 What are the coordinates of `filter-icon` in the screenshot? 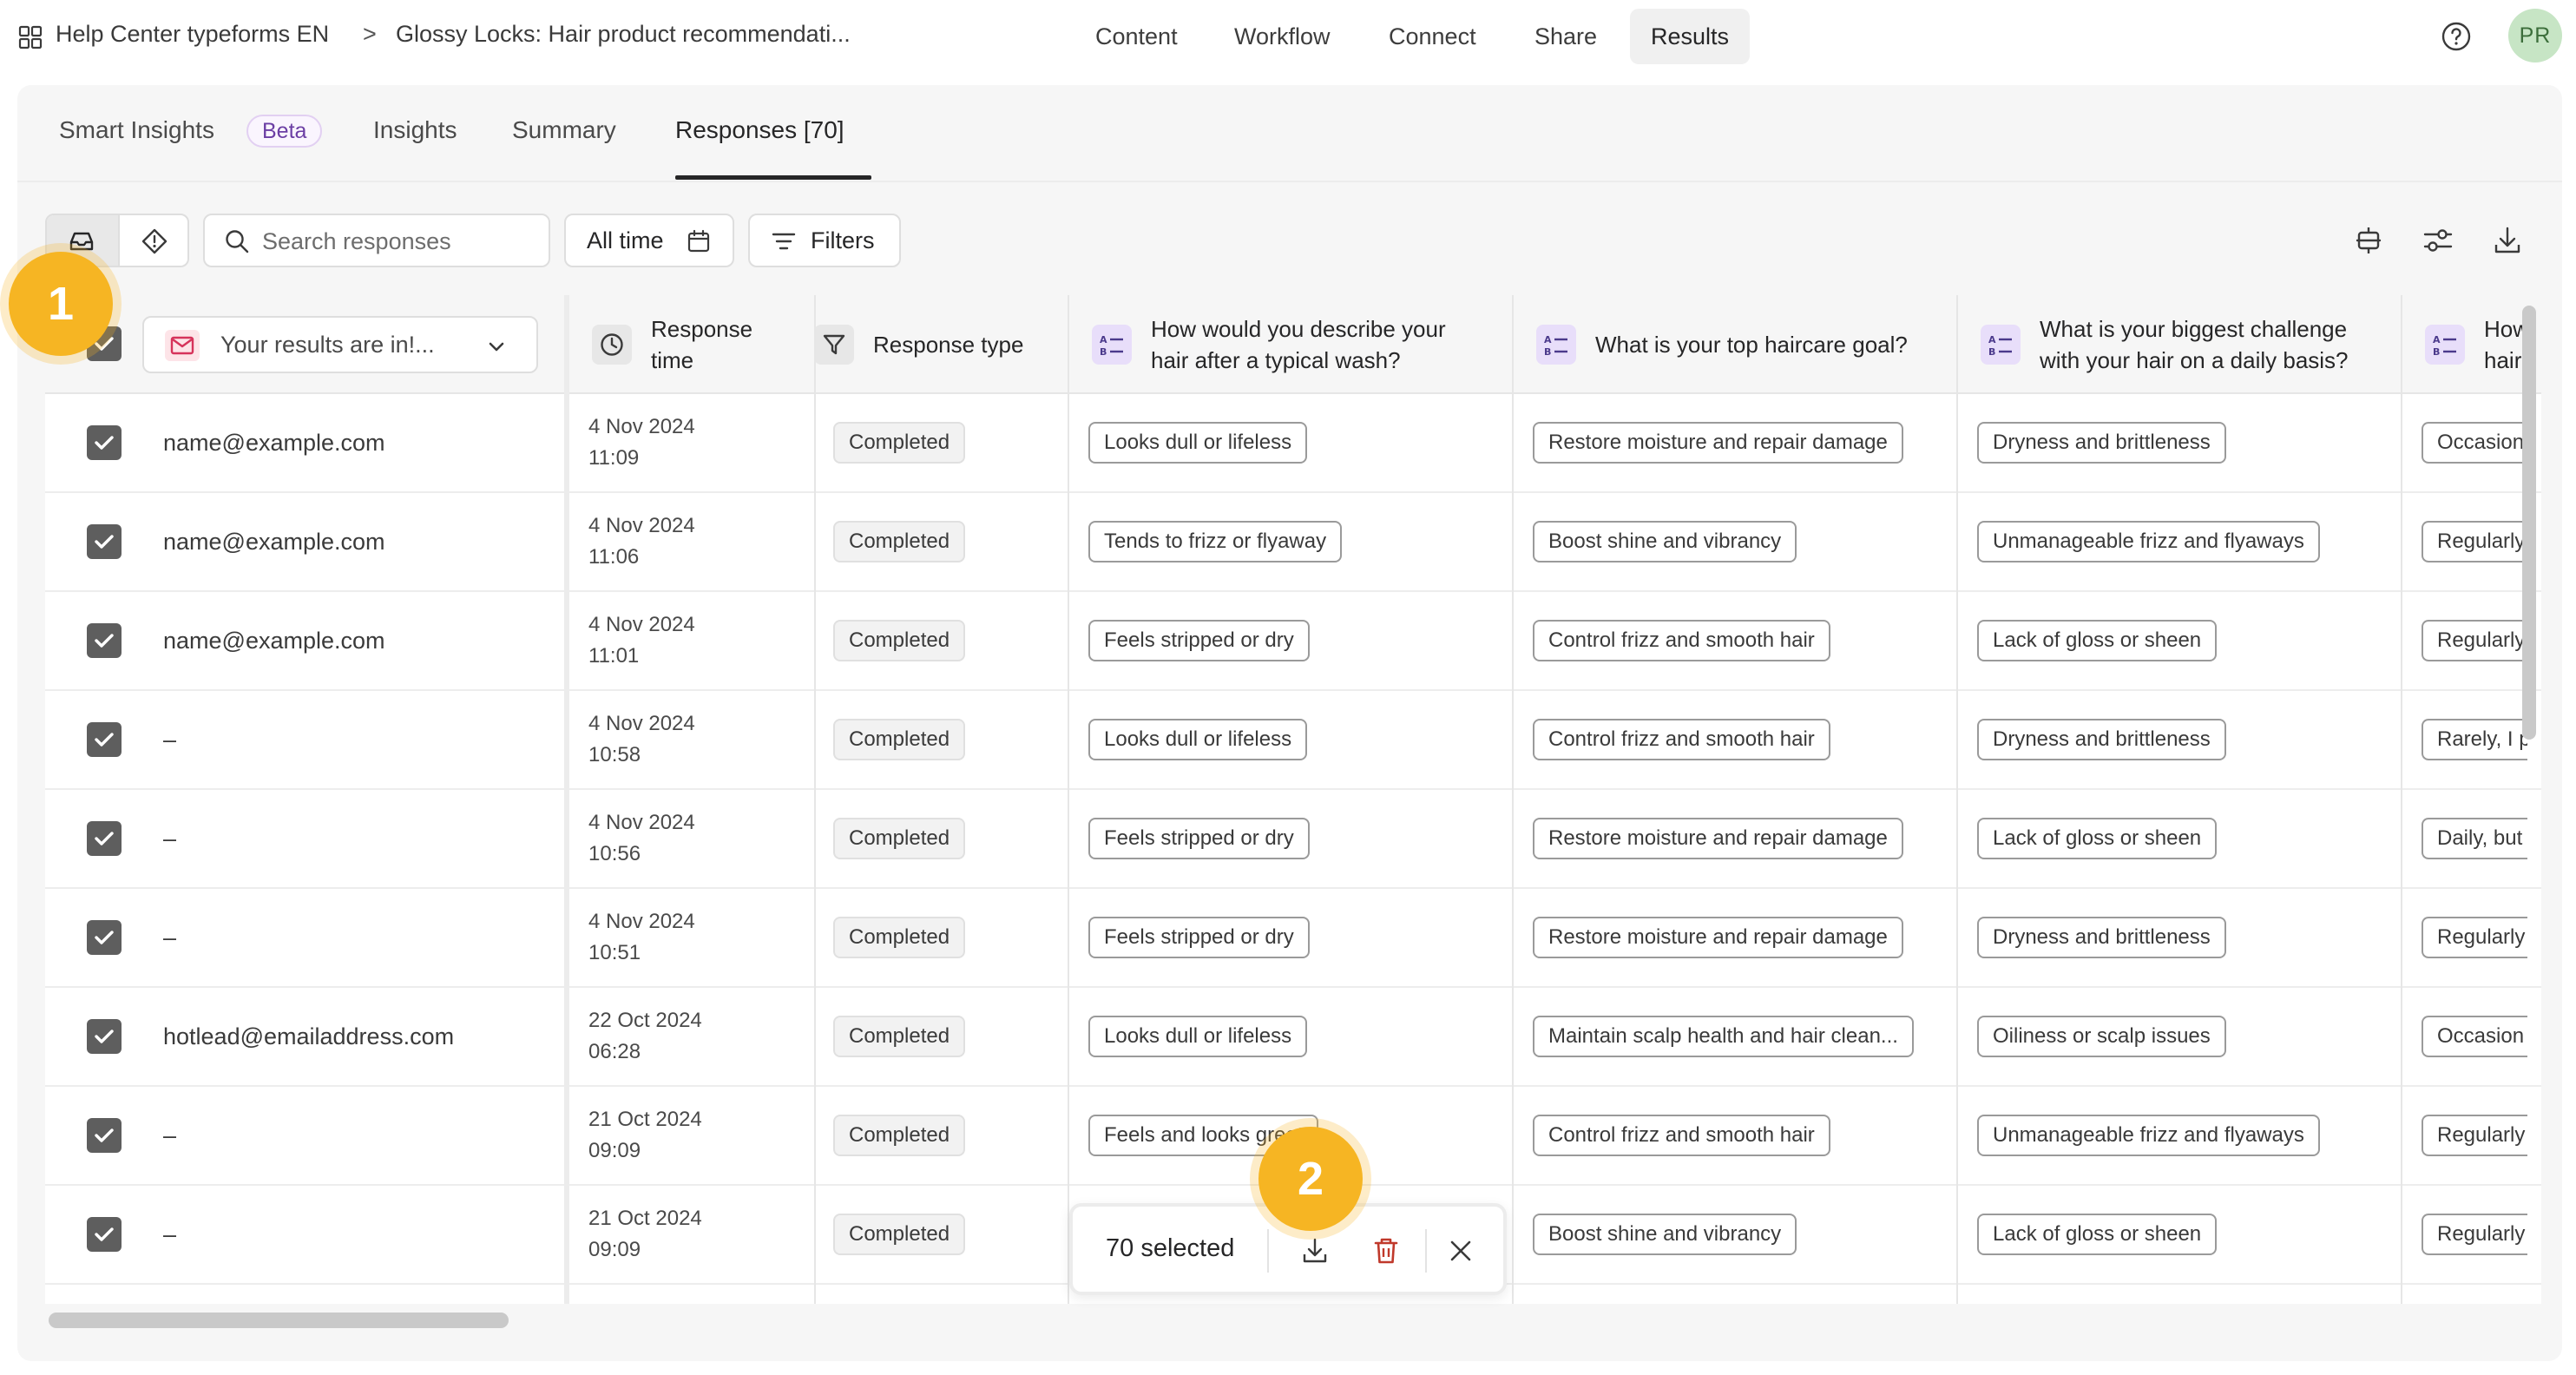 It's located at (784, 241).